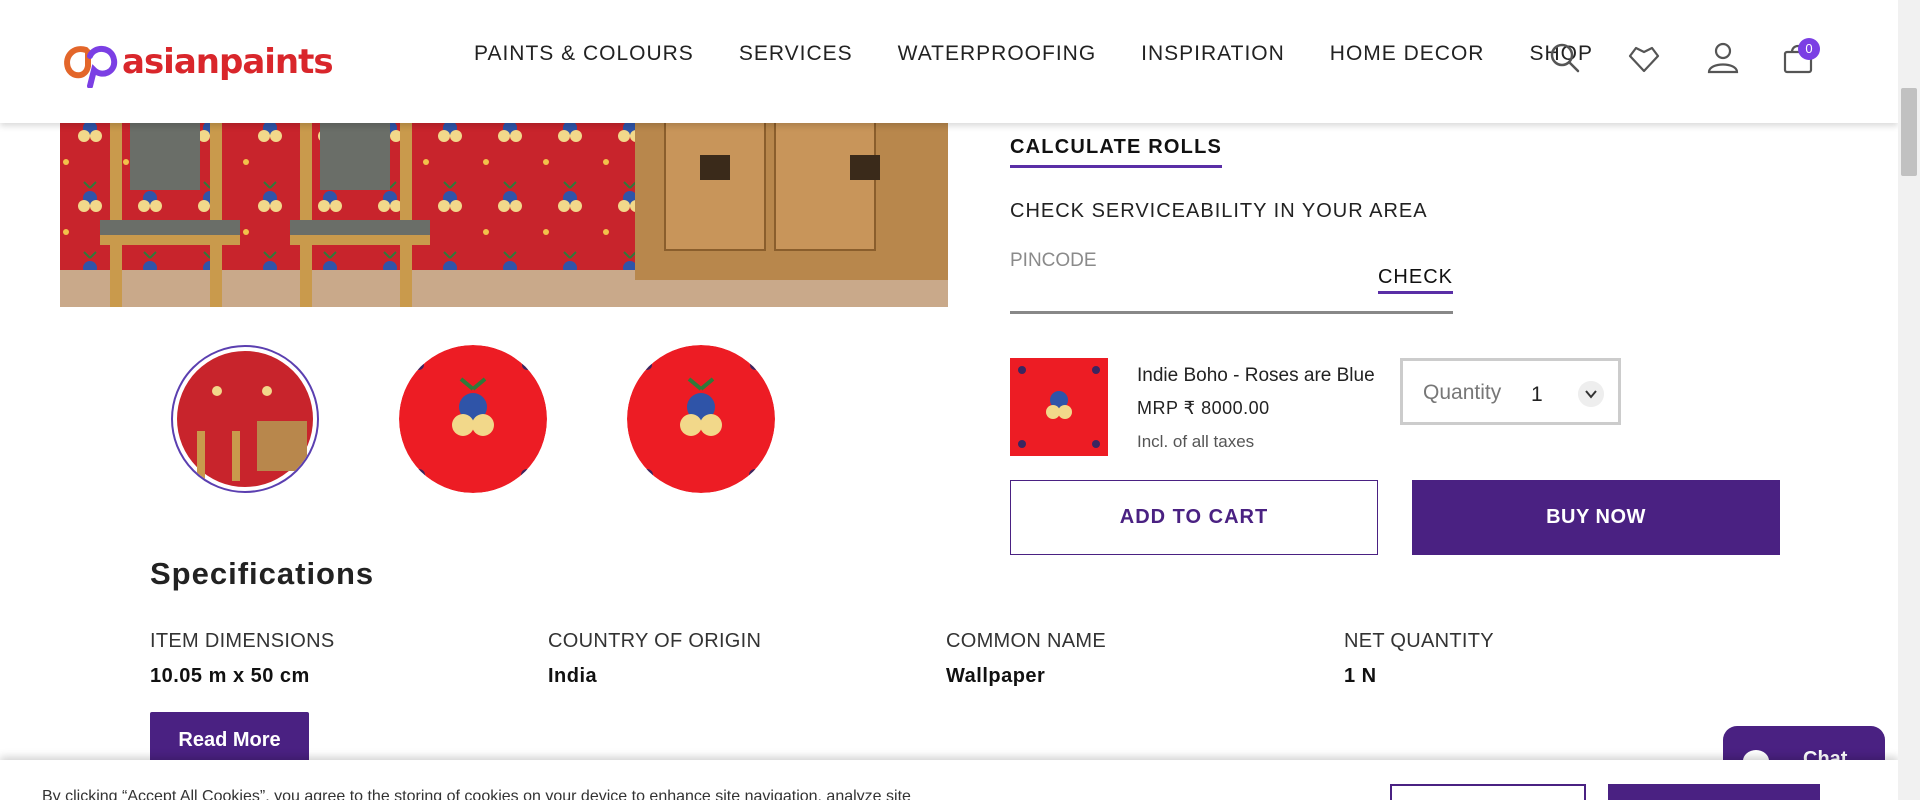  What do you see at coordinates (1196, 441) in the screenshot?
I see `tax-note: Incl. of all taxes` at bounding box center [1196, 441].